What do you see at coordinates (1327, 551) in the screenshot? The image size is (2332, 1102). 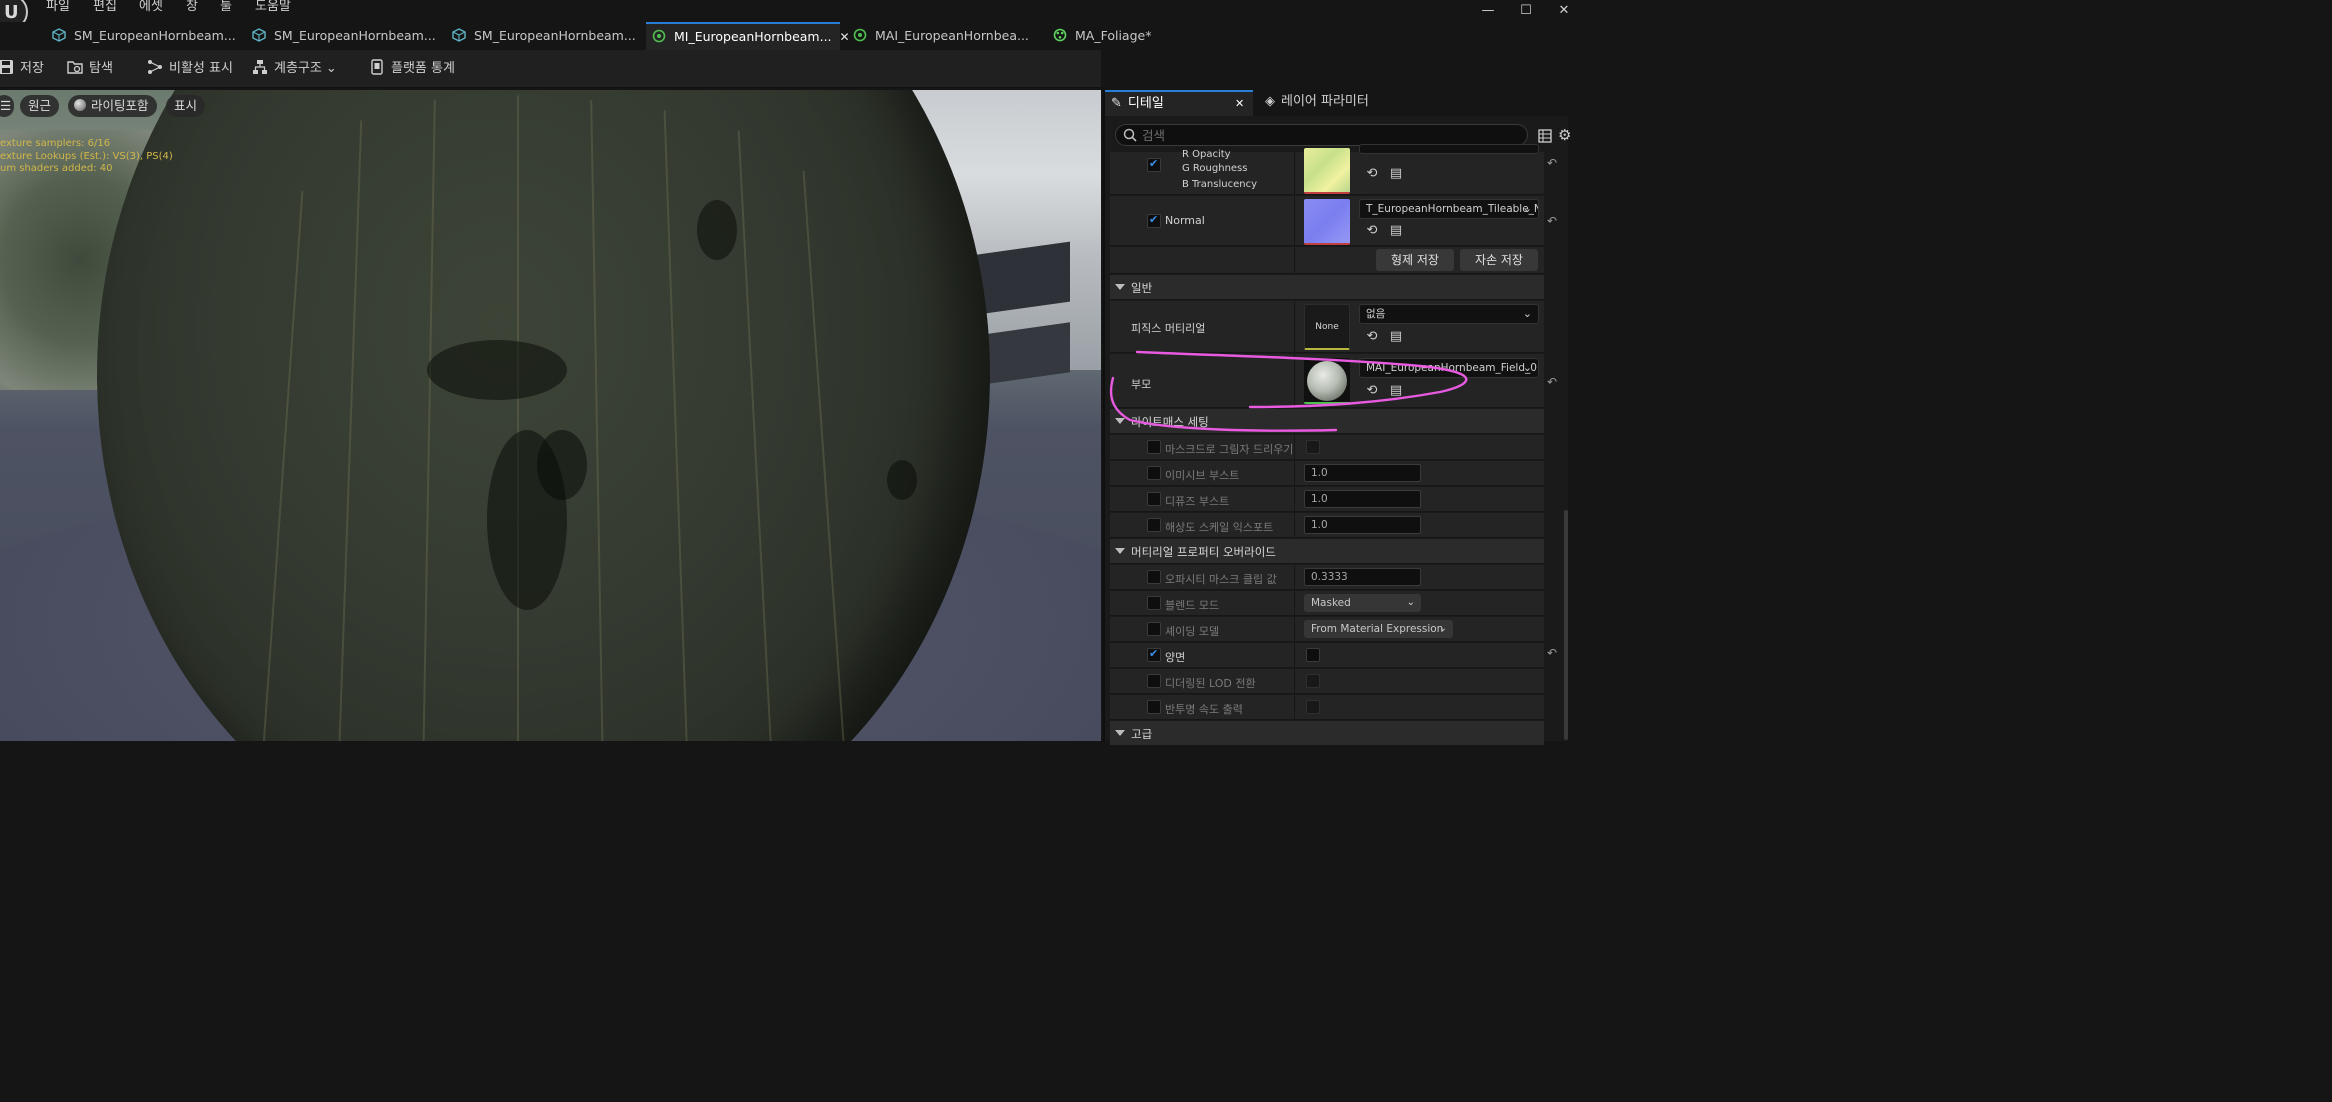 I see `section-overrides: 머티리얼 프로퍼티 오버라이드` at bounding box center [1327, 551].